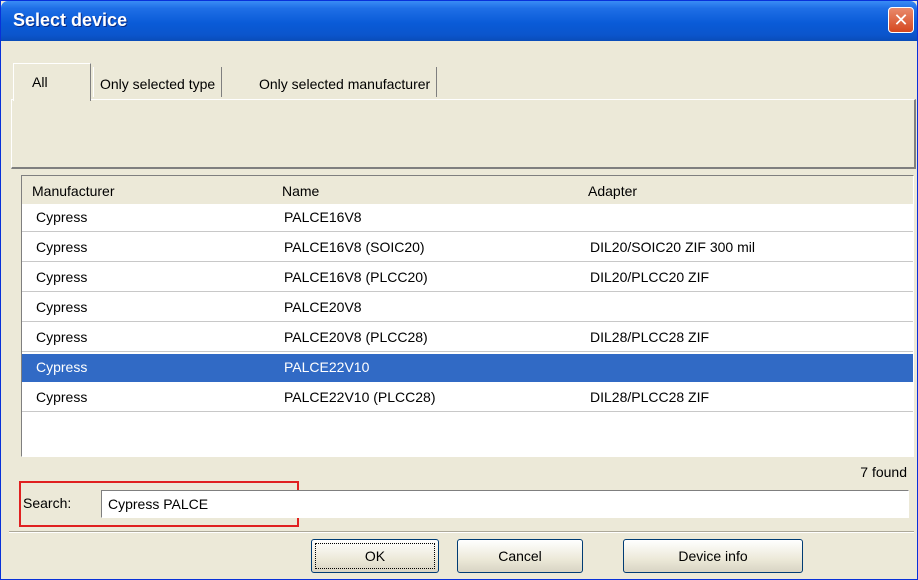 The width and height of the screenshot is (918, 580). I want to click on column-header-name: Name, so click(300, 191).